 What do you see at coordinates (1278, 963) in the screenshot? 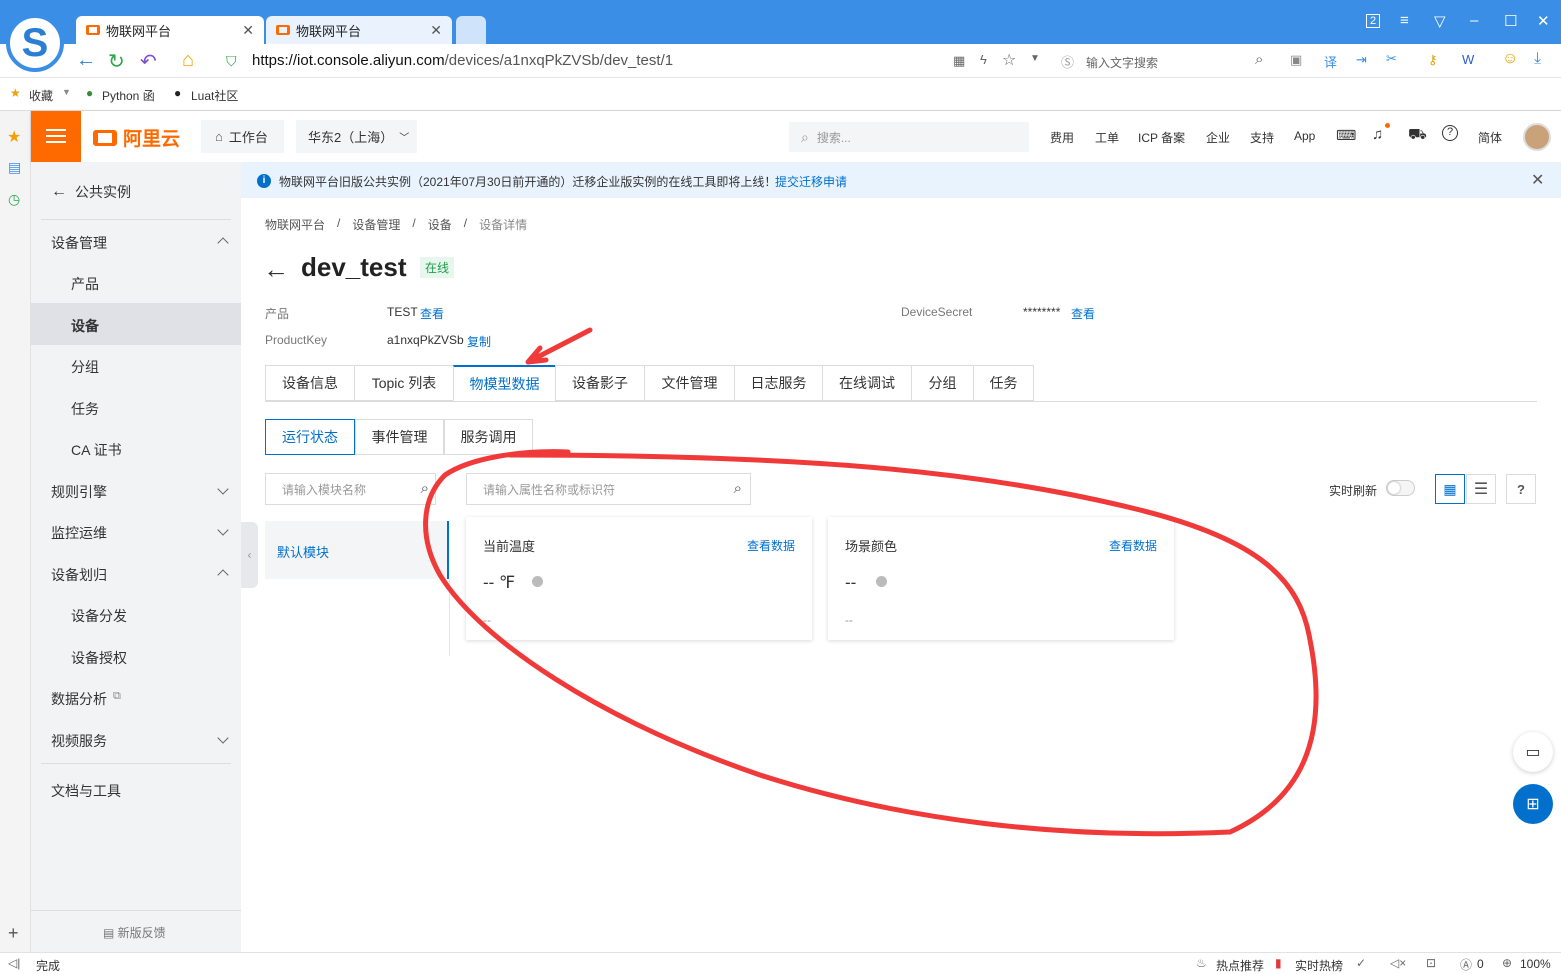
I see `realtime-hot-icon: ▮` at bounding box center [1278, 963].